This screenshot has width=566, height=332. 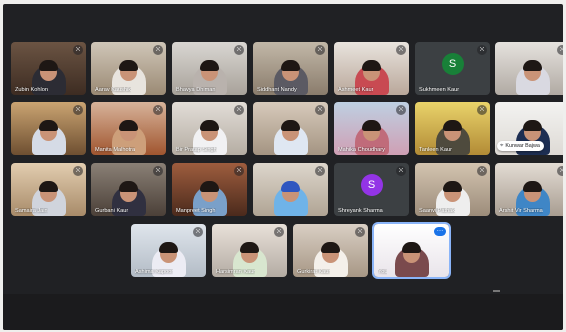 I want to click on participant-name: Bir Pratap Singh, so click(x=196, y=150).